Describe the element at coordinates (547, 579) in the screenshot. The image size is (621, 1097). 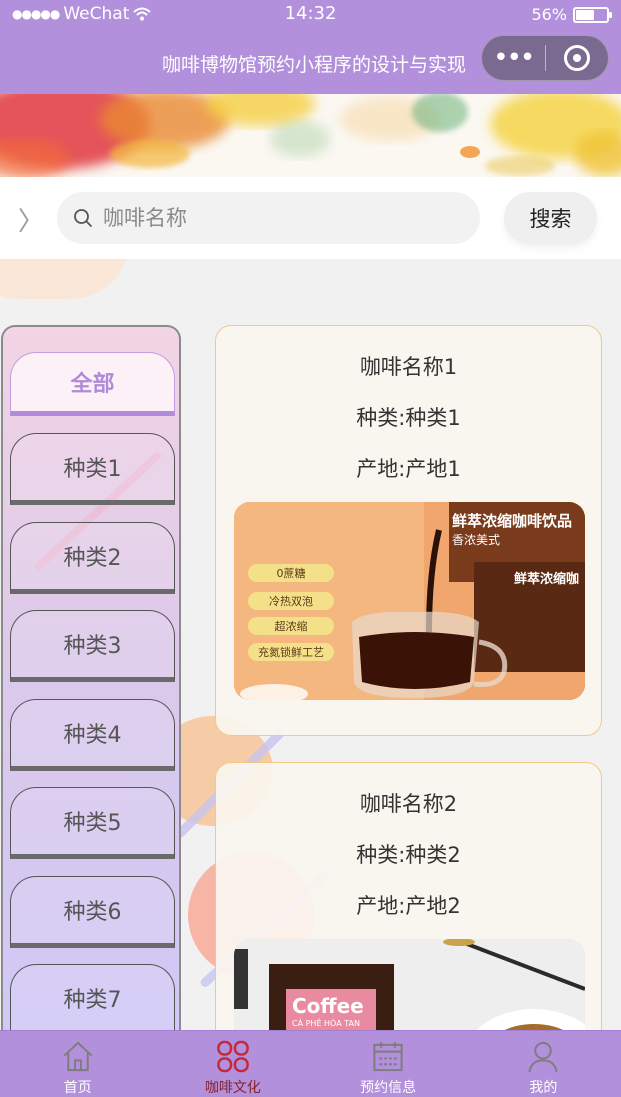
I see `coffee-image-box-title: 鲜萃浓缩咖` at that location.